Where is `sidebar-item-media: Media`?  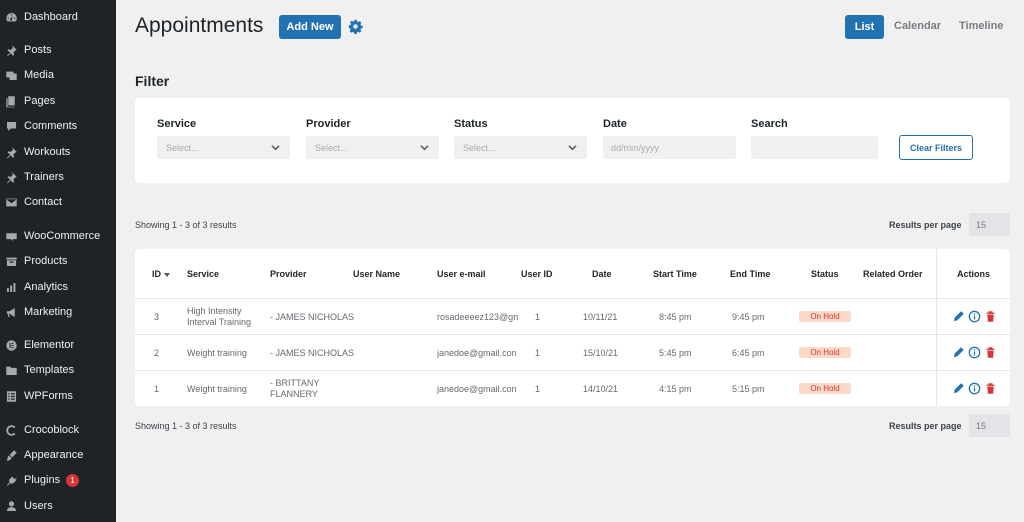 sidebar-item-media: Media is located at coordinates (58, 75).